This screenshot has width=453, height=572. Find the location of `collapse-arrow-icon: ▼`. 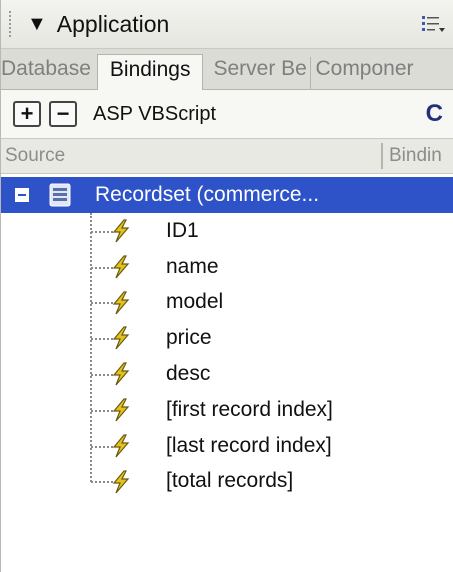

collapse-arrow-icon: ▼ is located at coordinates (37, 24).